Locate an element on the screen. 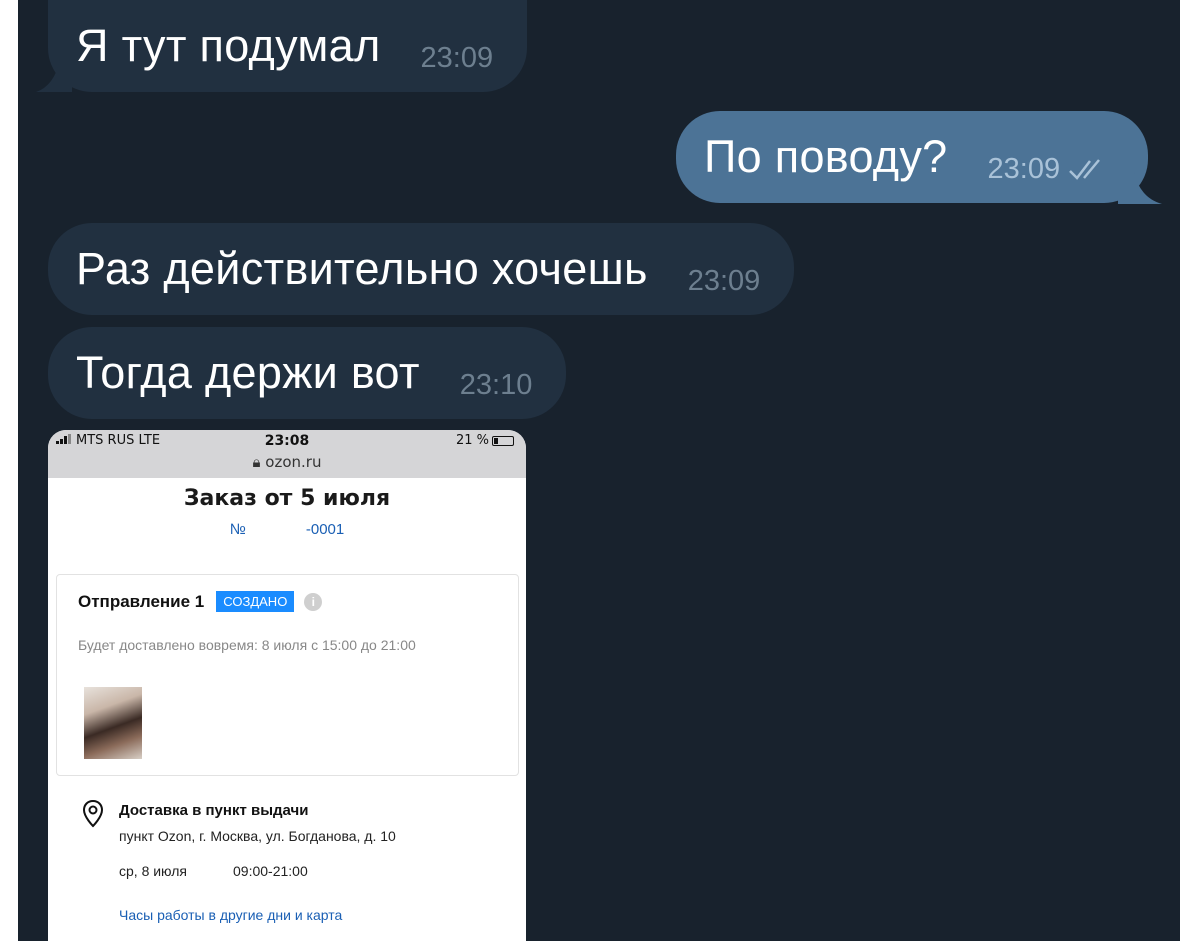 The width and height of the screenshot is (1200, 941). message-bubble-outgoing: По поводу? 23:09 is located at coordinates (912, 157).